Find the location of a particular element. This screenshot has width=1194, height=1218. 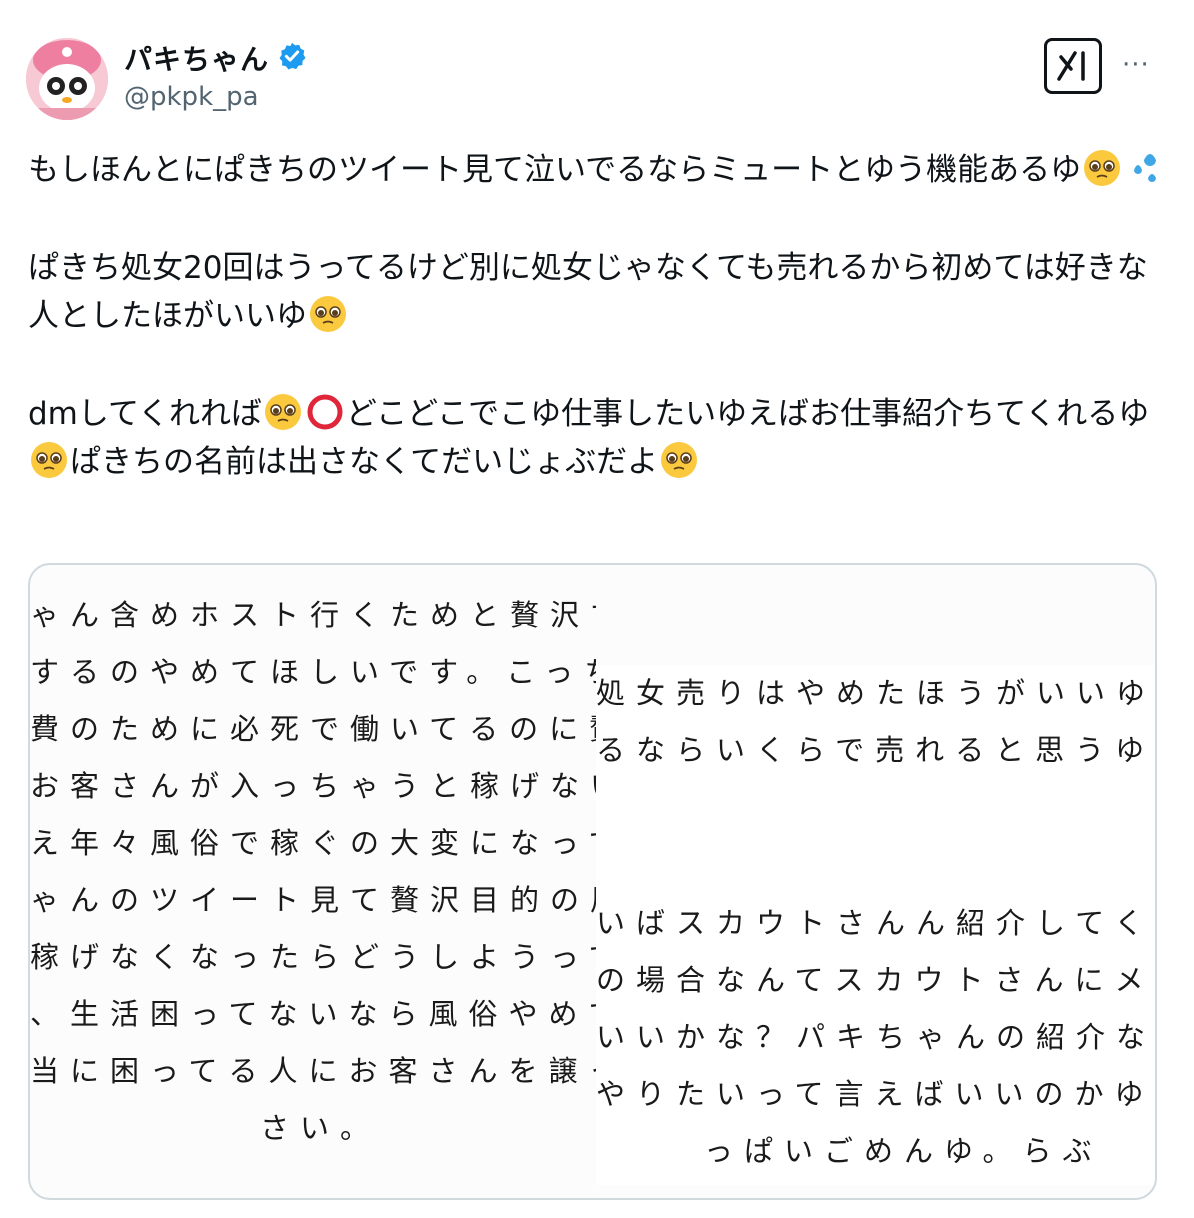

red-circle-icon is located at coordinates (325, 412).